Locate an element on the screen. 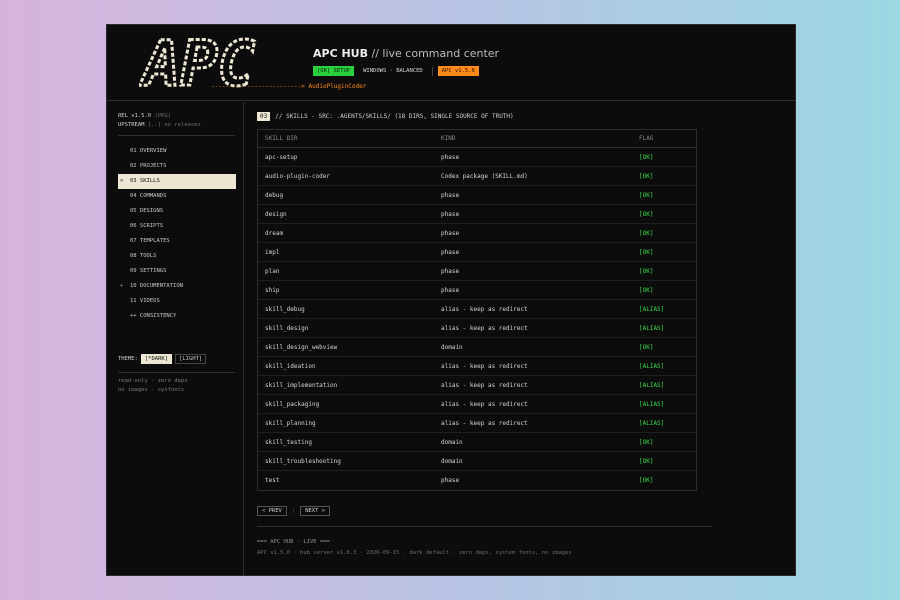 Image resolution: width=900 pixels, height=600 pixels. nav-label: 09 SETTINGS is located at coordinates (148, 271).